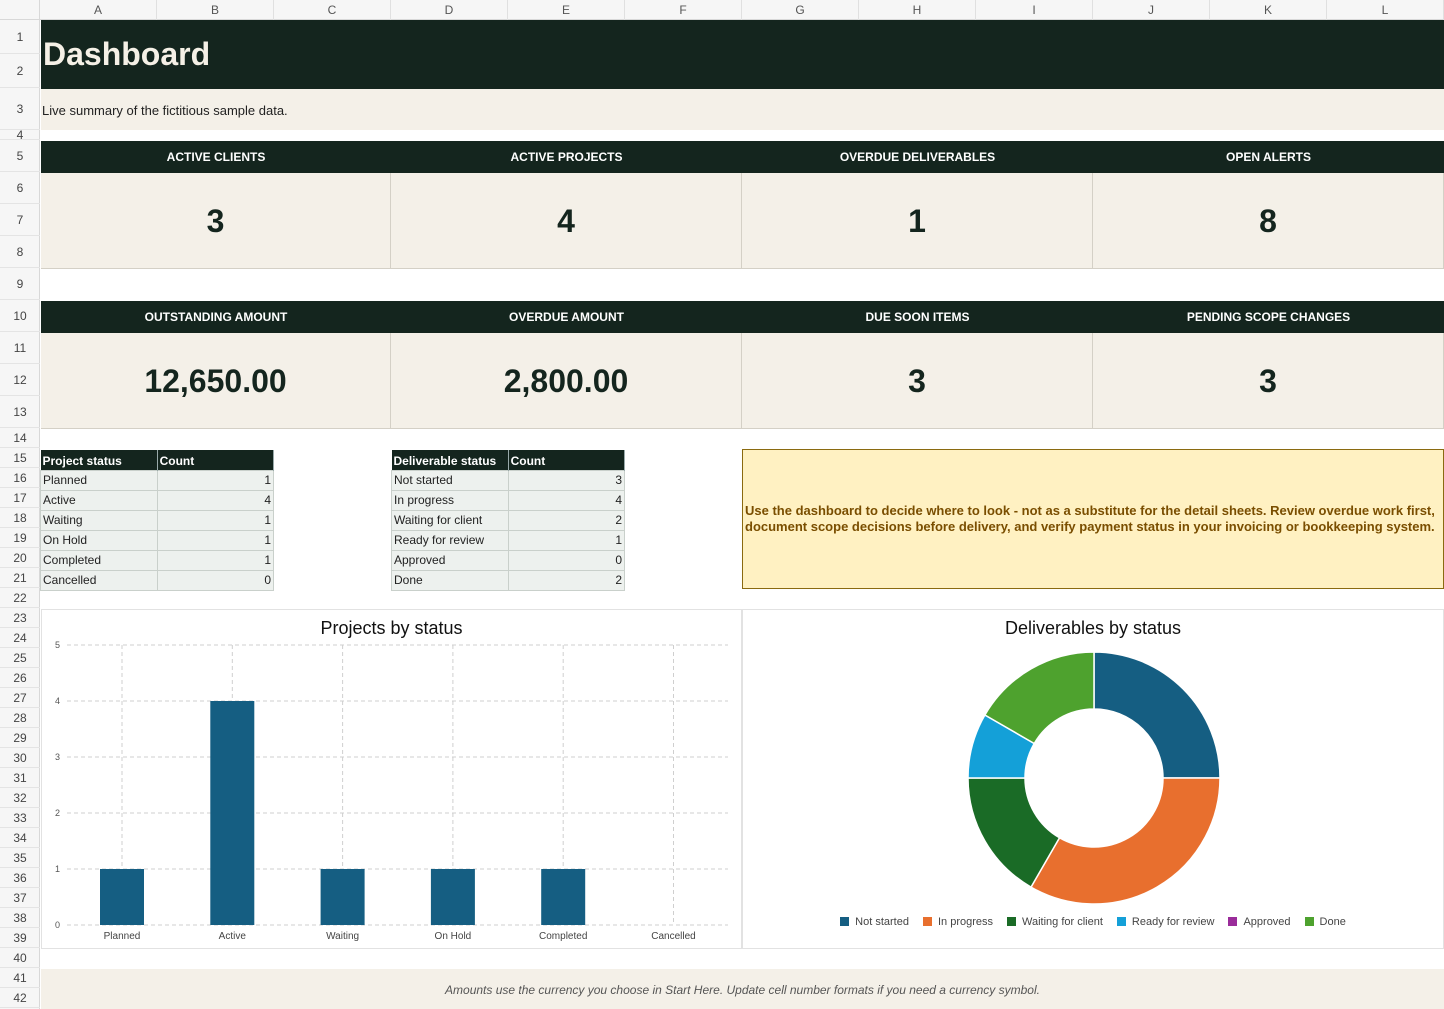 This screenshot has height=1009, width=1444. Describe the element at coordinates (450, 560) in the screenshot. I see `table-cell: Approved` at that location.